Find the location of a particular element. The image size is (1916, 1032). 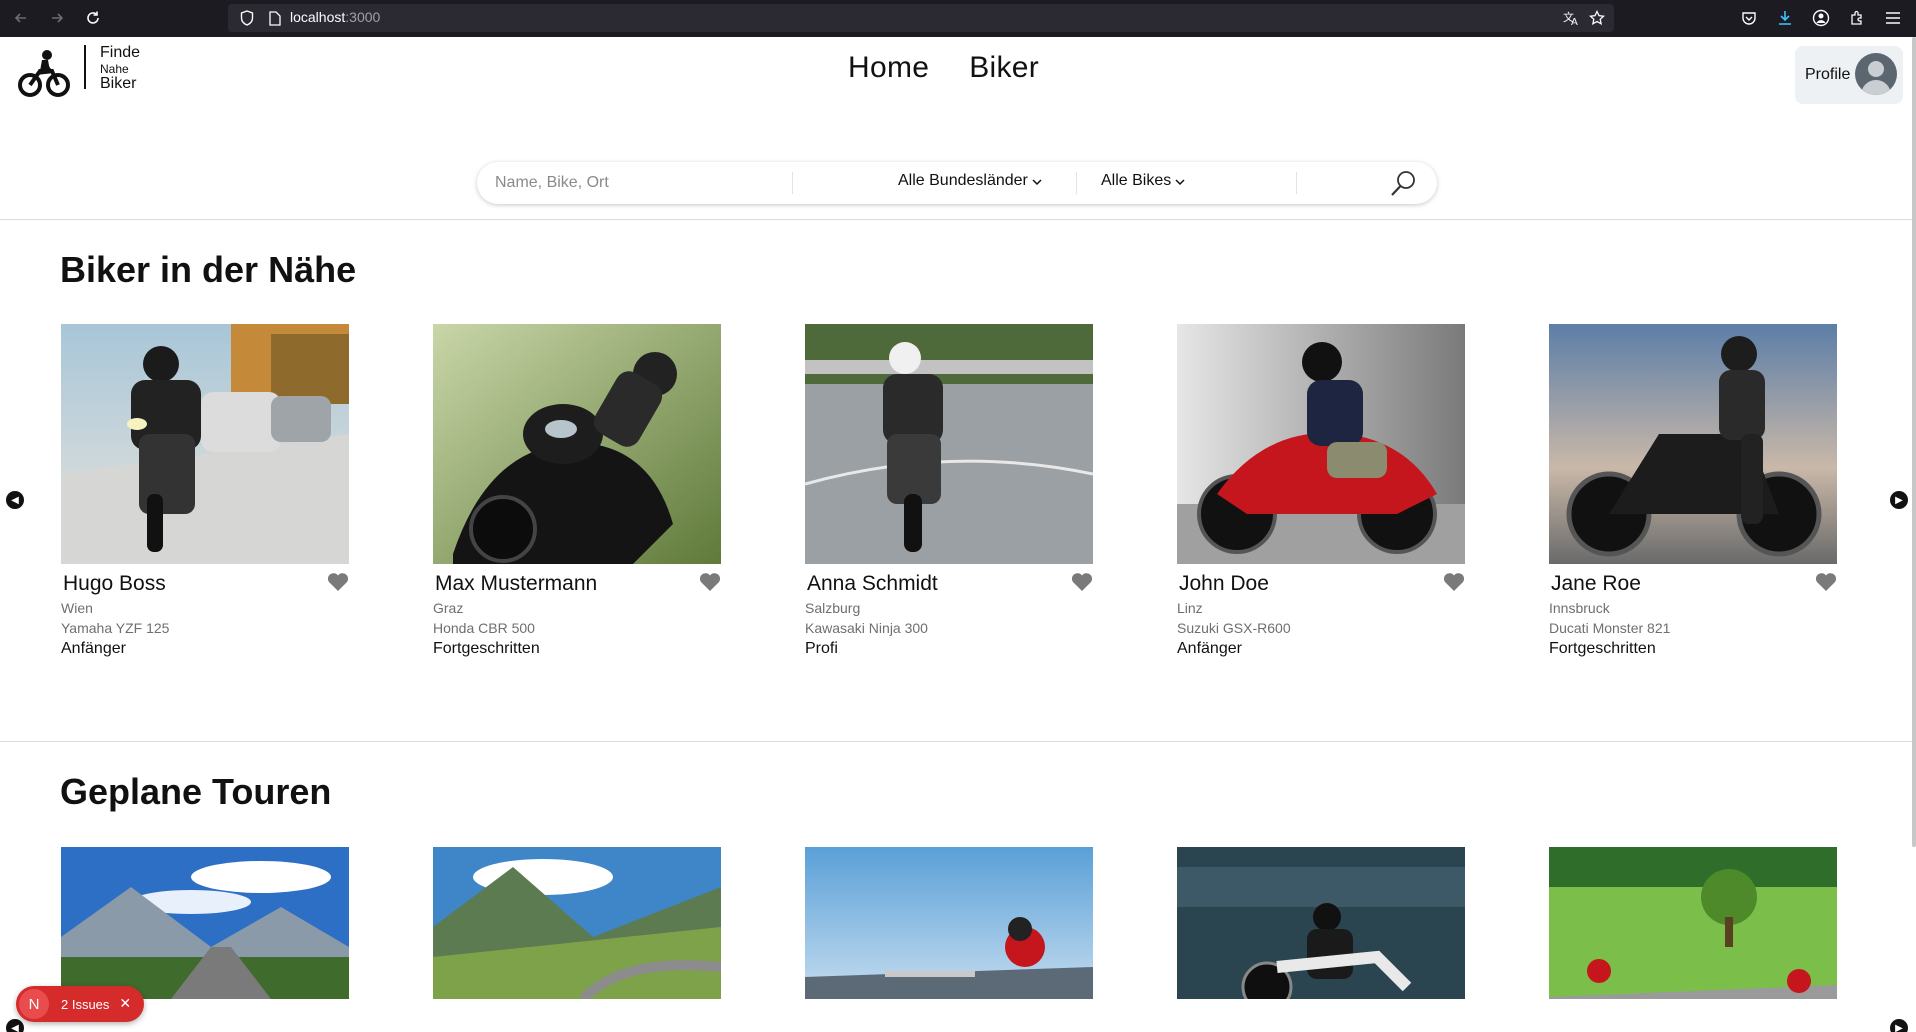

search-input is located at coordinates (640, 183).